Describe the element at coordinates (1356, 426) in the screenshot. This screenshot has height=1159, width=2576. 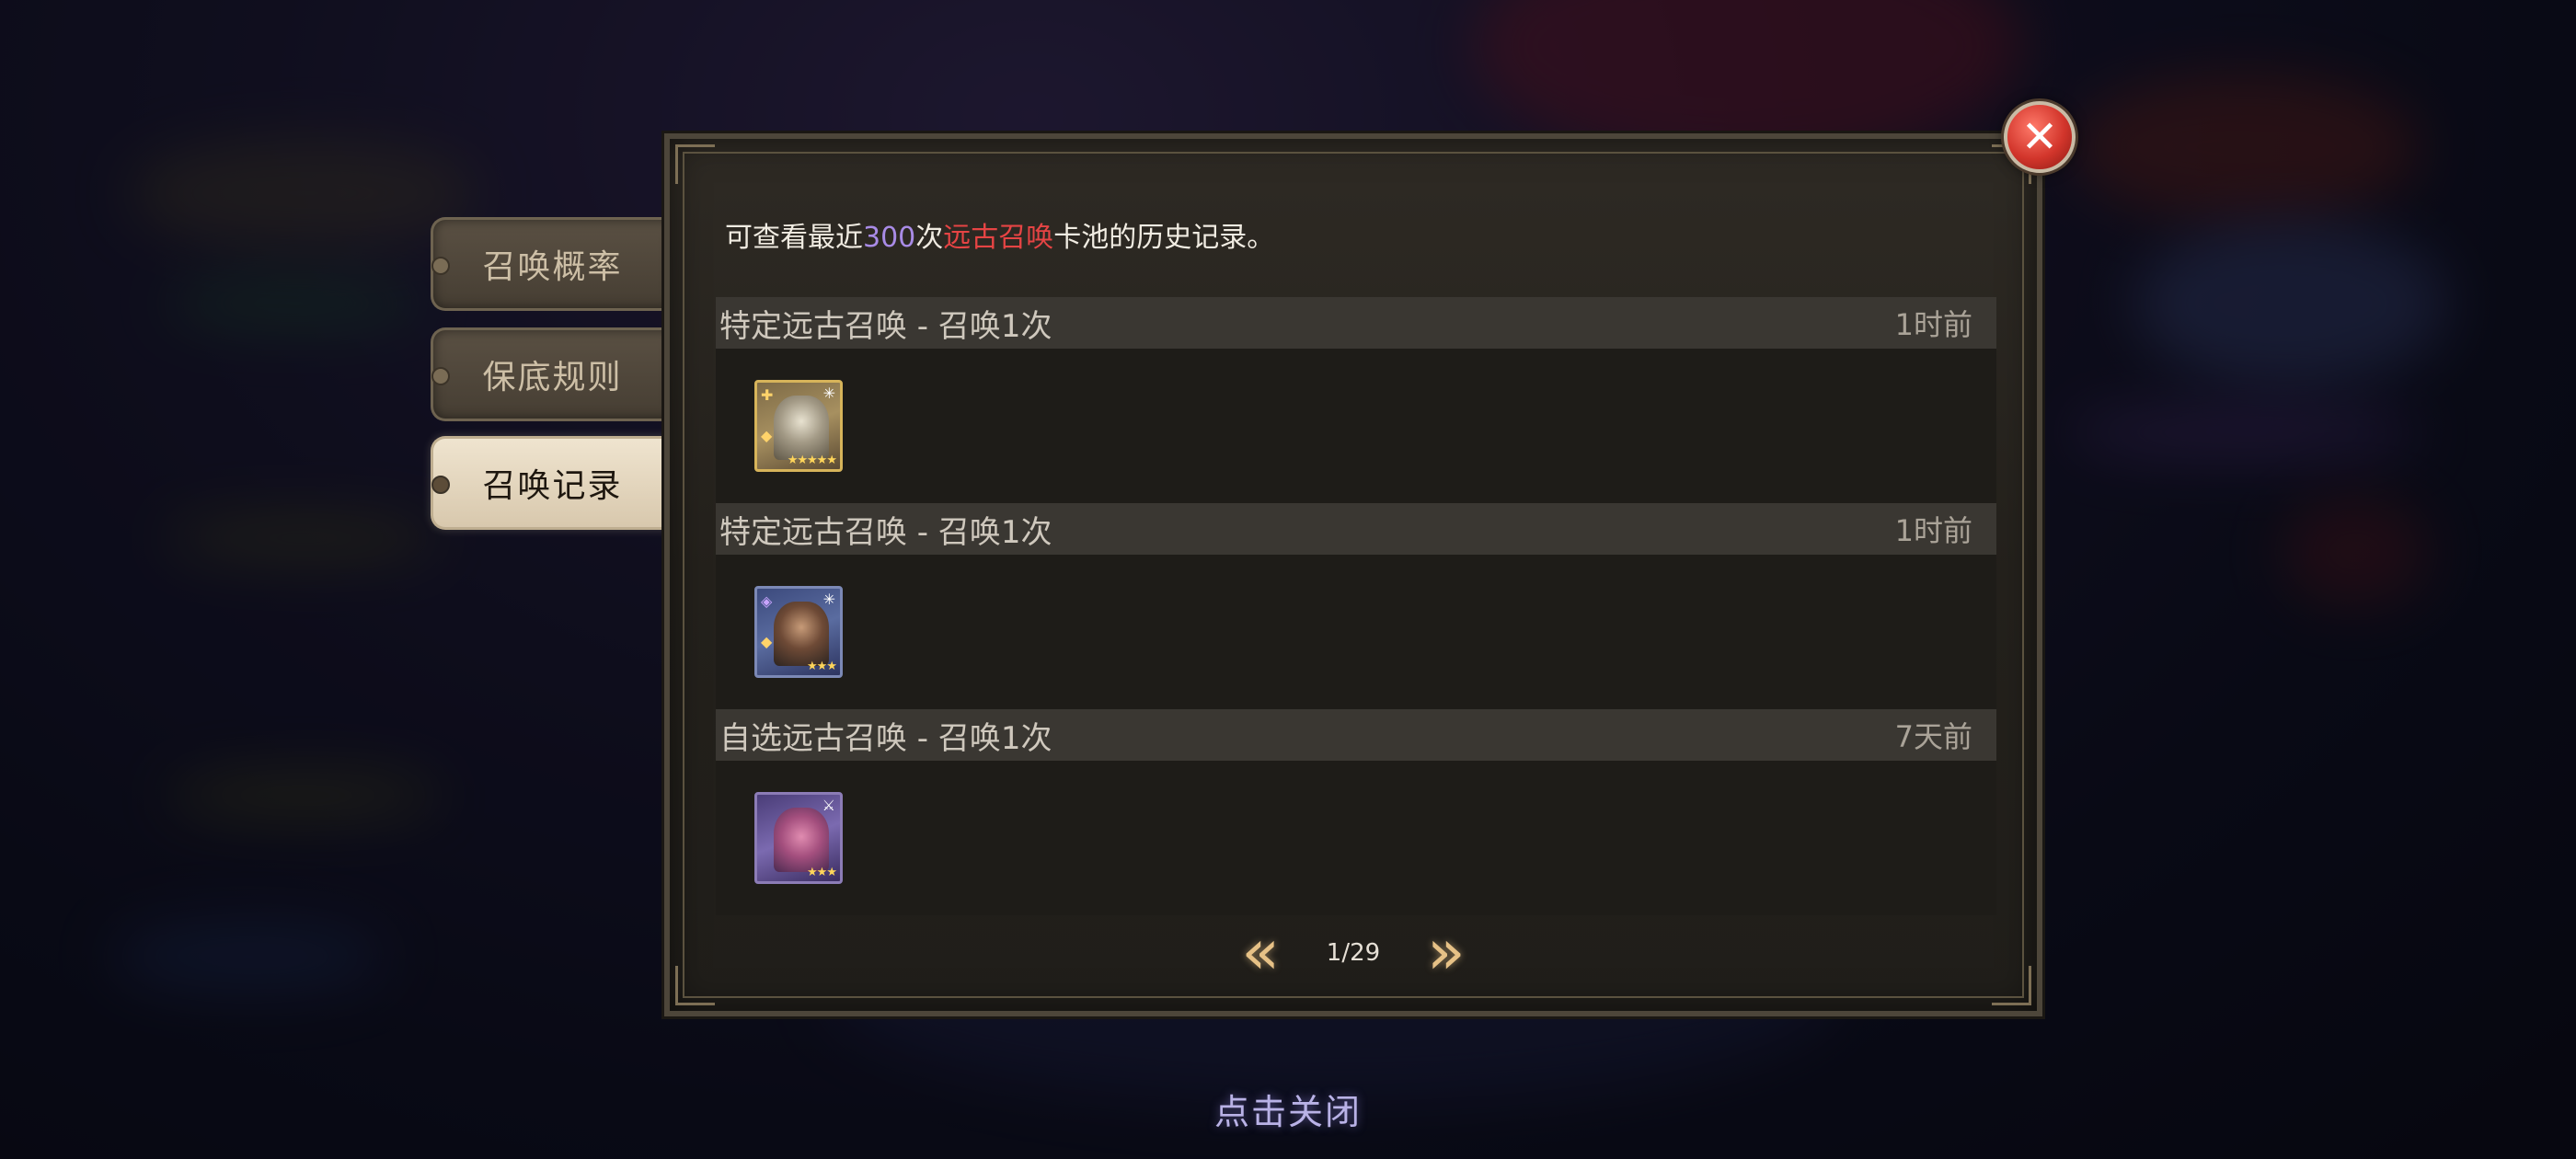
I see `record-body: ✚ ◆ ✳ ★★★★★` at that location.